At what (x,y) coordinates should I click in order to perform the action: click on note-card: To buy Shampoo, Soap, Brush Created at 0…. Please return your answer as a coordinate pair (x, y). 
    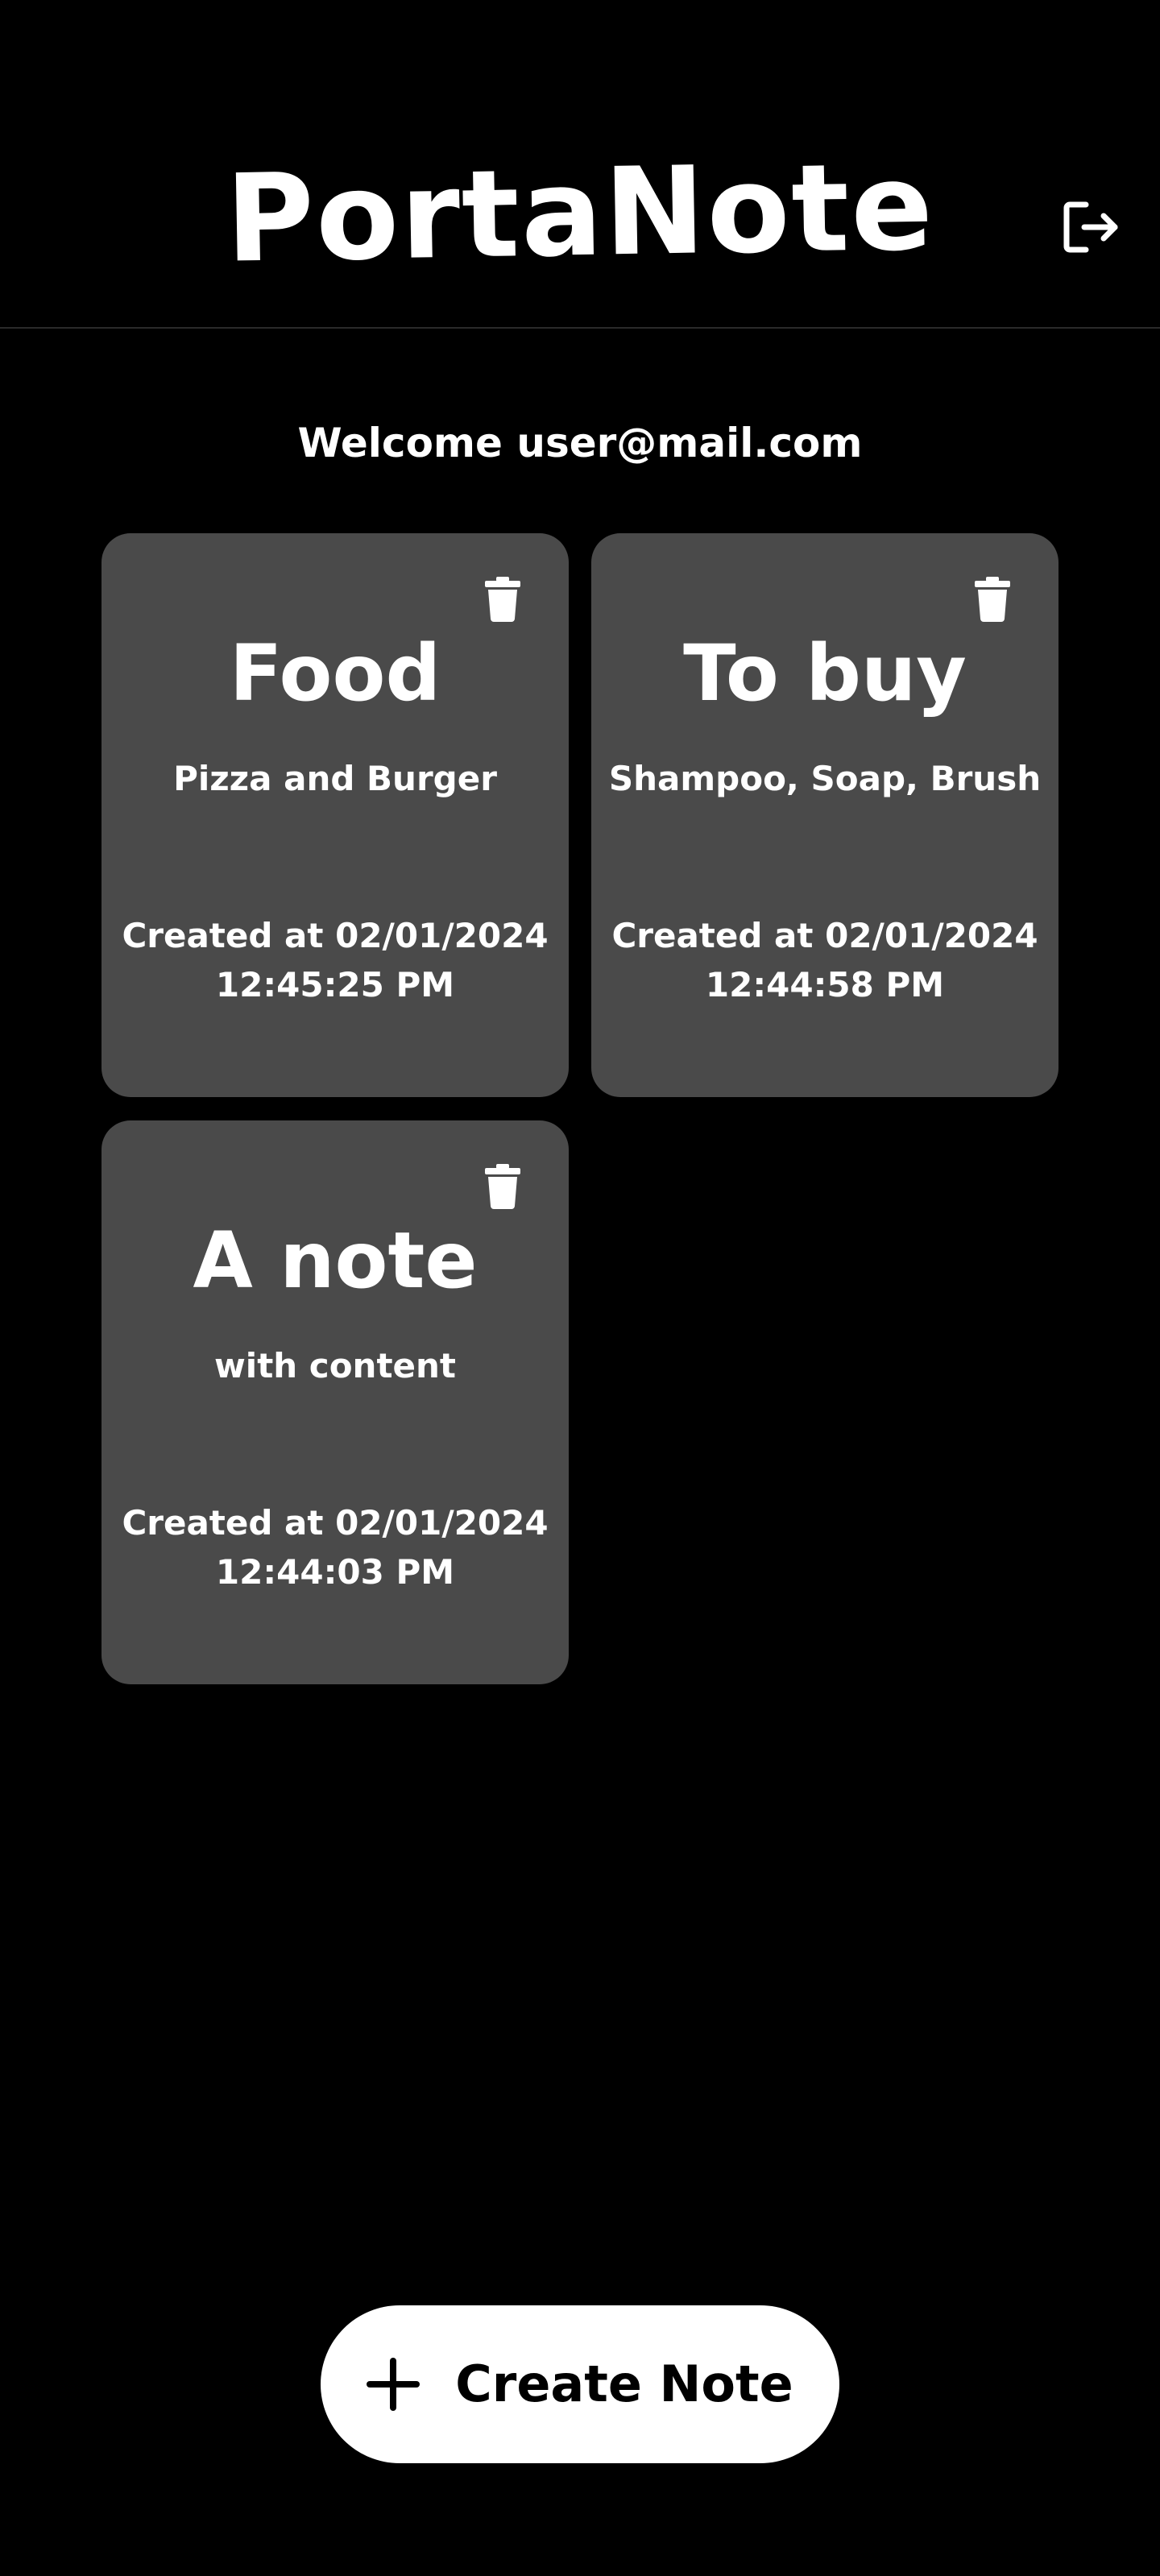
    Looking at the image, I should click on (824, 815).